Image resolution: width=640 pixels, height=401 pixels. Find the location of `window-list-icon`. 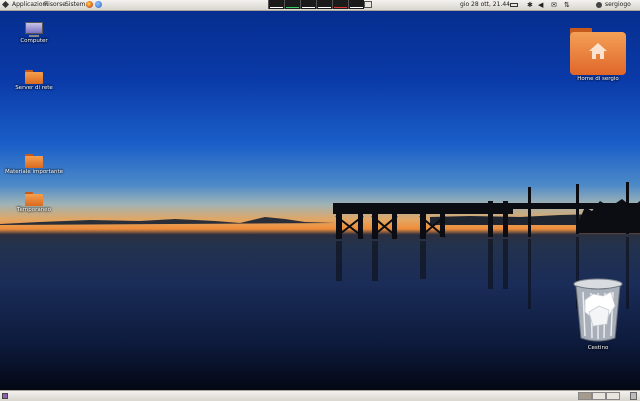

window-list-icon is located at coordinates (368, 4).